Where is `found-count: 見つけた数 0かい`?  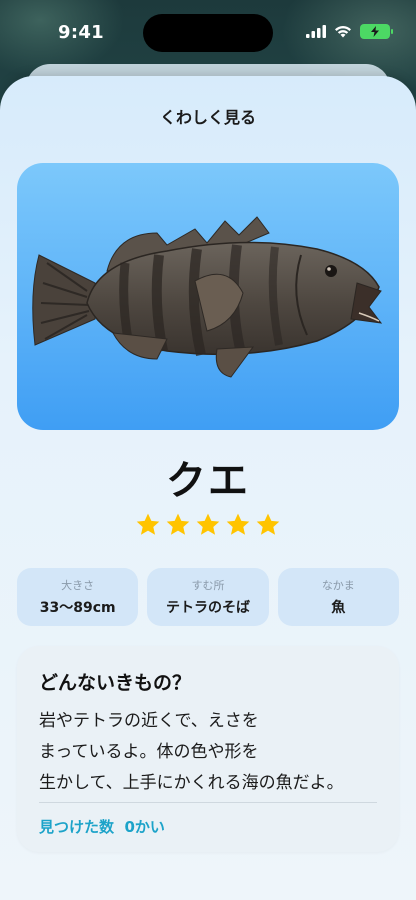 found-count: 見つけた数 0かい is located at coordinates (102, 826).